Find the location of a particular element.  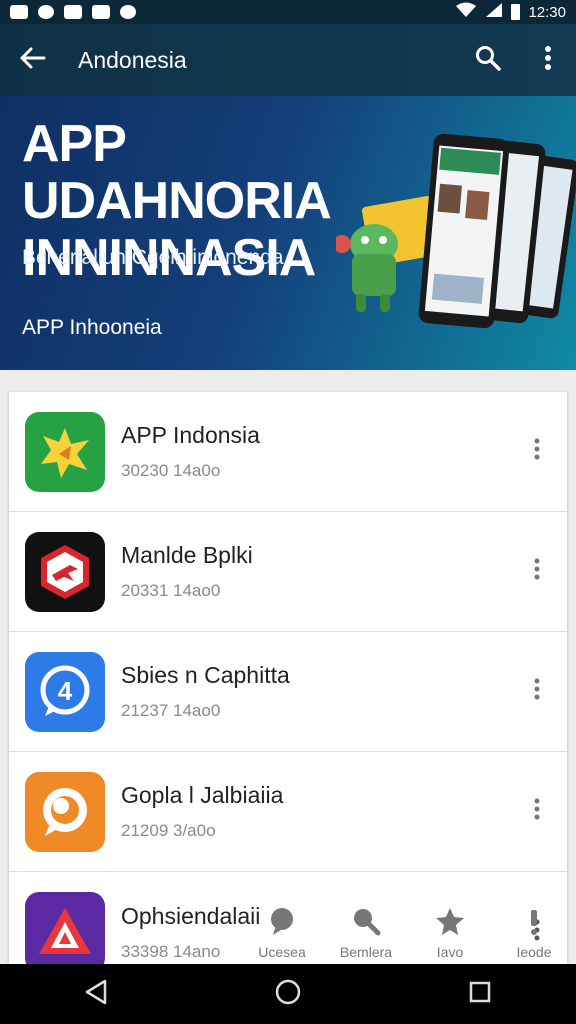

toolbar-title: Andonesia is located at coordinates (132, 59).